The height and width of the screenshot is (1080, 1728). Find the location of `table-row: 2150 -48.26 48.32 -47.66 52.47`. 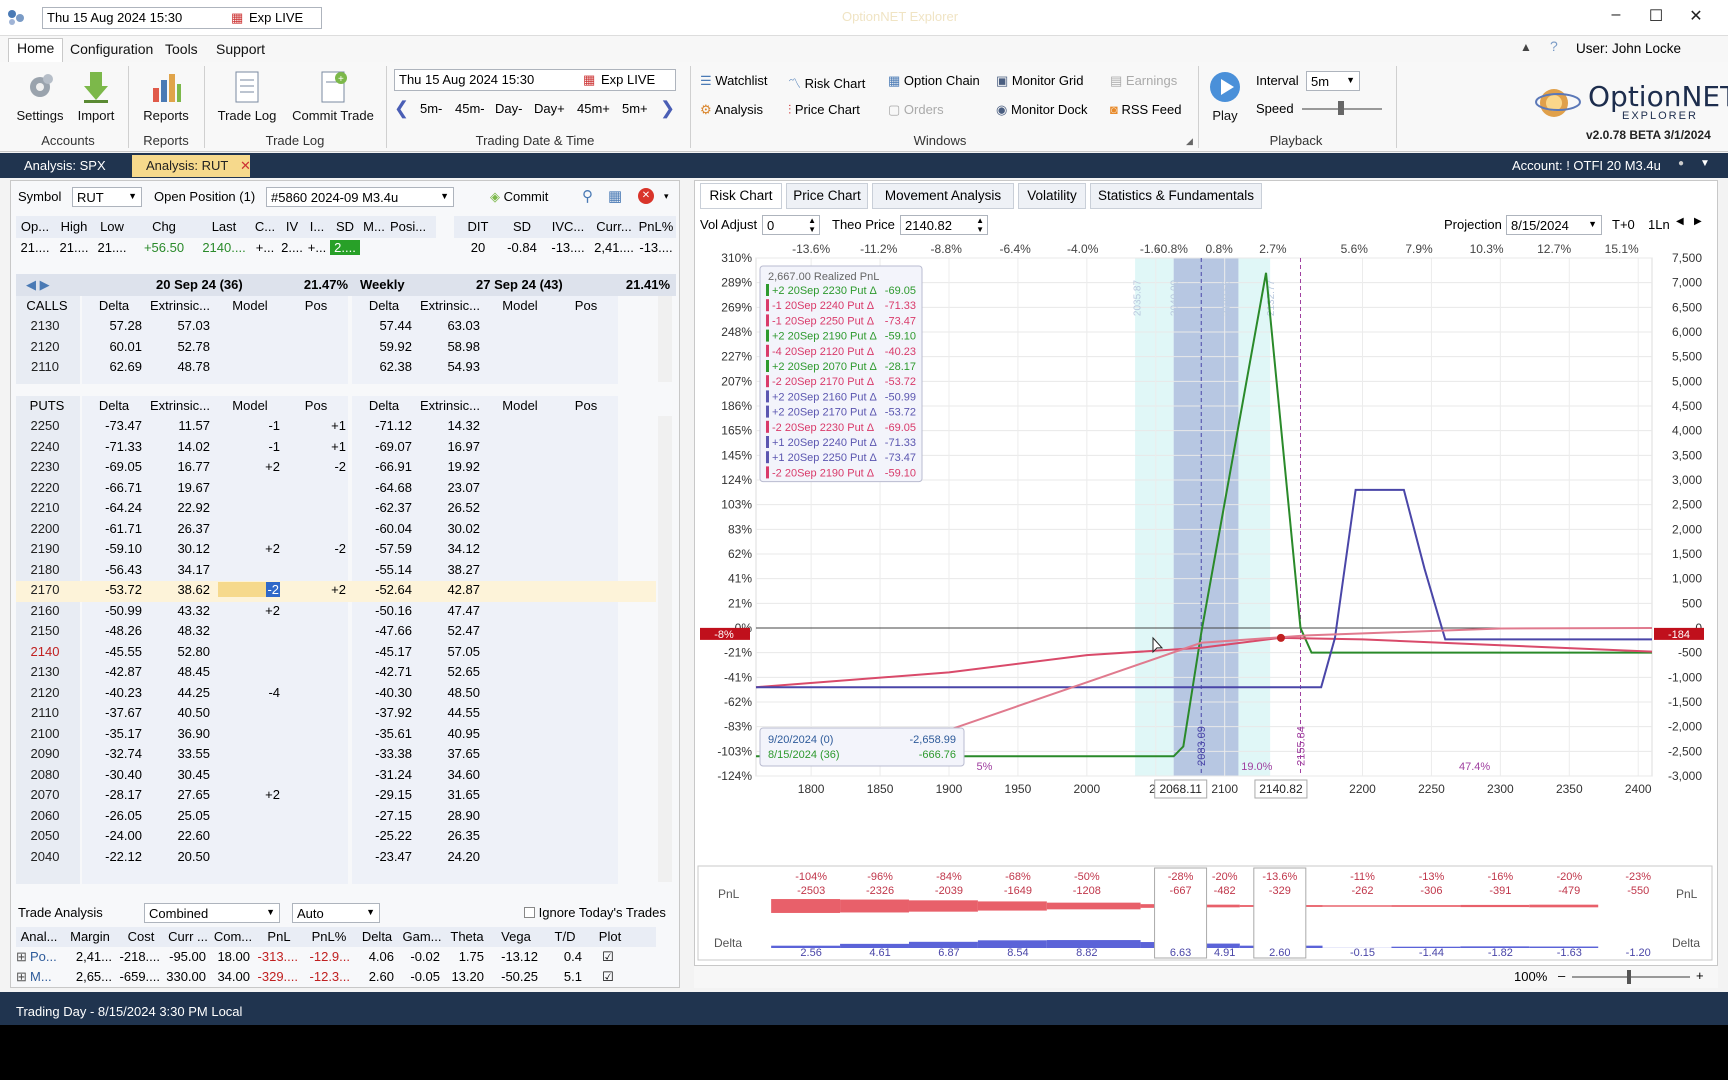

table-row: 2150 -48.26 48.32 -47.66 52.47 is located at coordinates (336, 633).